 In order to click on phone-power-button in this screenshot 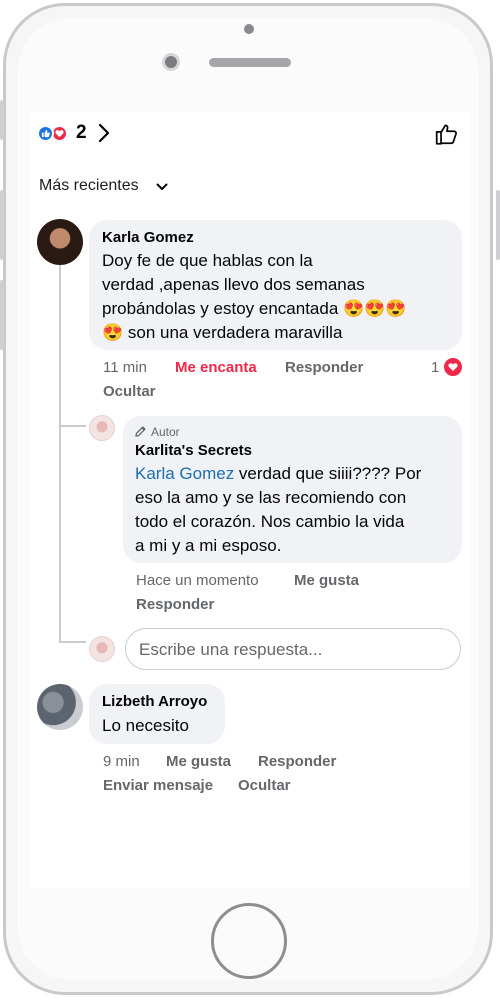, I will do `click(498, 225)`.